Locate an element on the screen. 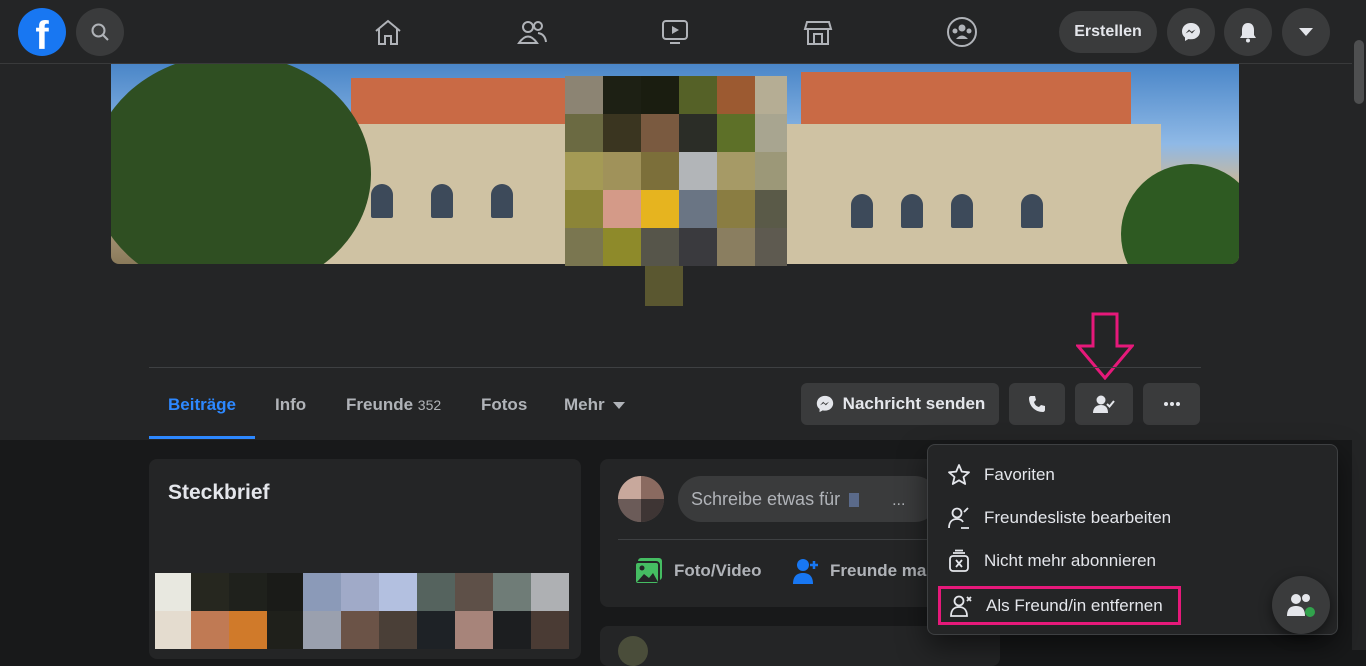 This screenshot has height=666, width=1366. nav-marketplace is located at coordinates (818, 32).